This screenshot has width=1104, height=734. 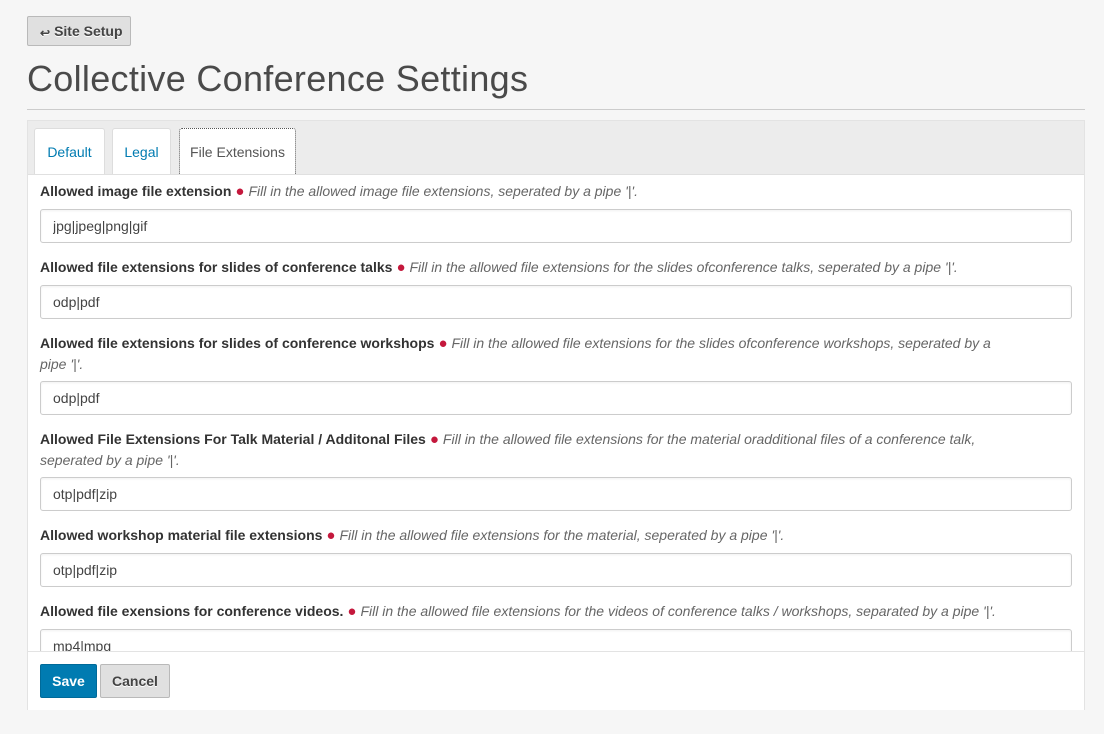 What do you see at coordinates (135, 681) in the screenshot?
I see `cancel-button: Cancel` at bounding box center [135, 681].